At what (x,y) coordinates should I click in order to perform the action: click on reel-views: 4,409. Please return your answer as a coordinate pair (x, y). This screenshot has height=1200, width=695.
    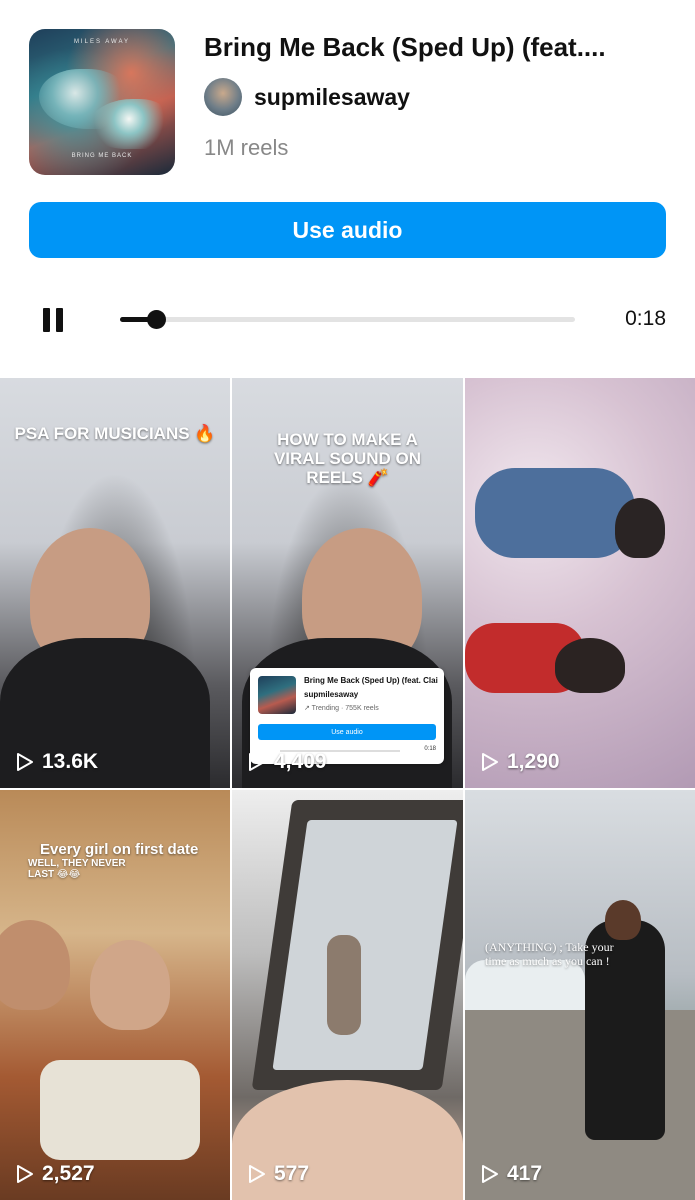
    Looking at the image, I should click on (287, 762).